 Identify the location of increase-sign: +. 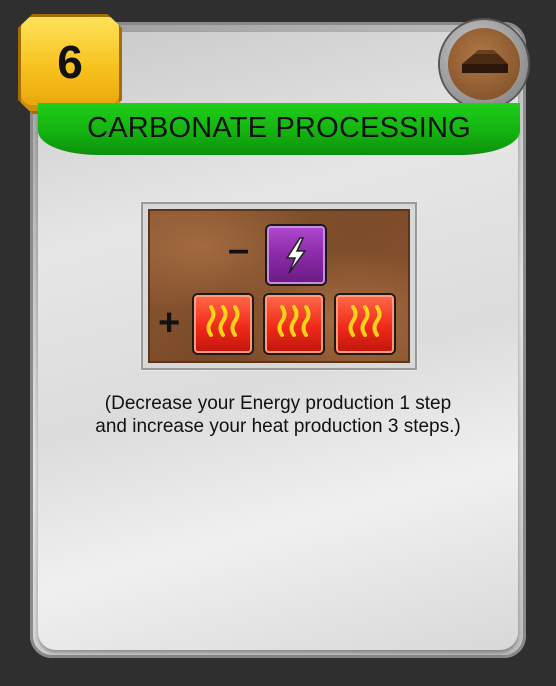
(169, 323).